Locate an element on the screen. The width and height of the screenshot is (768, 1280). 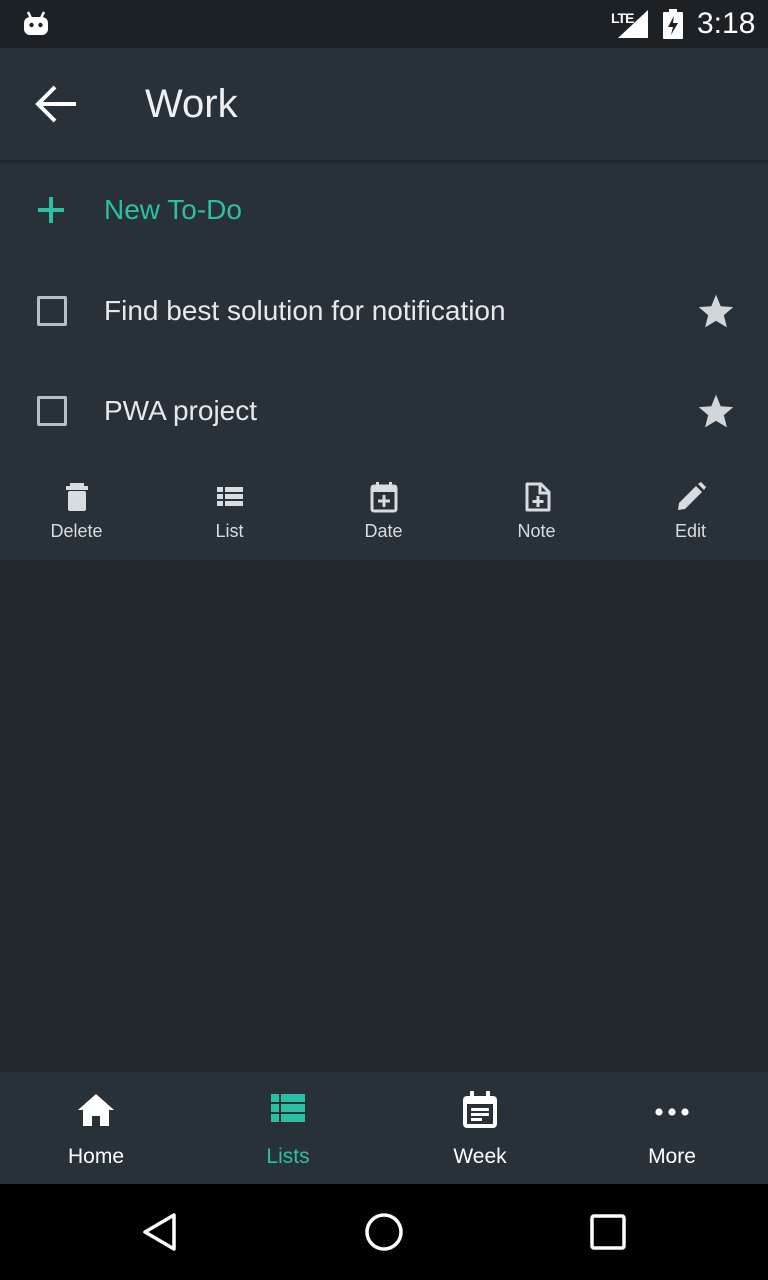
signal-icon is located at coordinates (633, 24).